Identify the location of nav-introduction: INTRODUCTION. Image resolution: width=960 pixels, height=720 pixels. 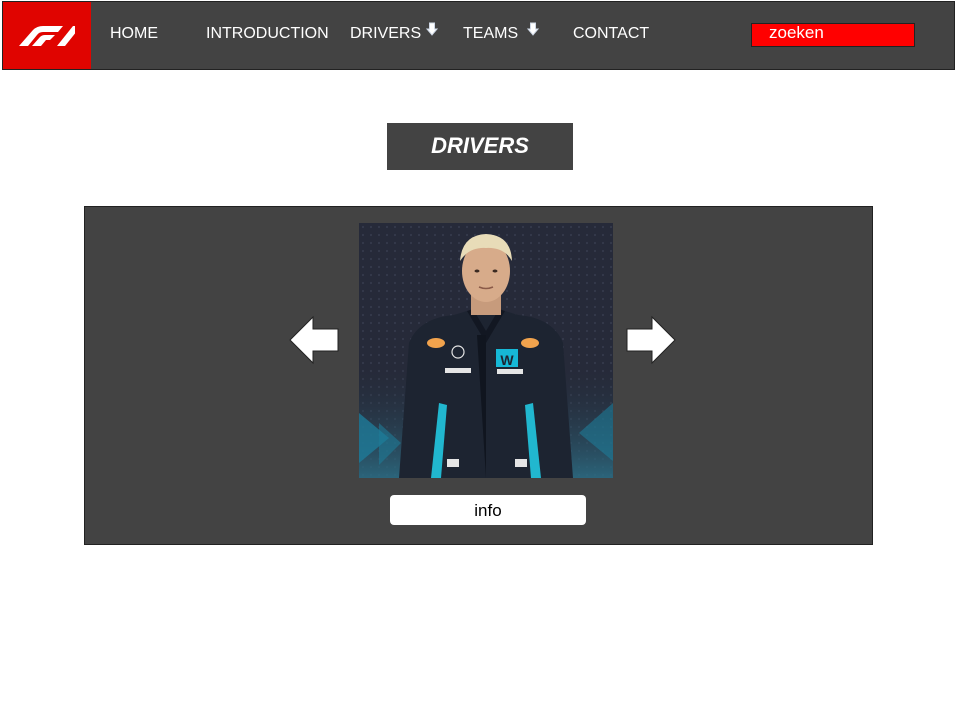
(267, 35).